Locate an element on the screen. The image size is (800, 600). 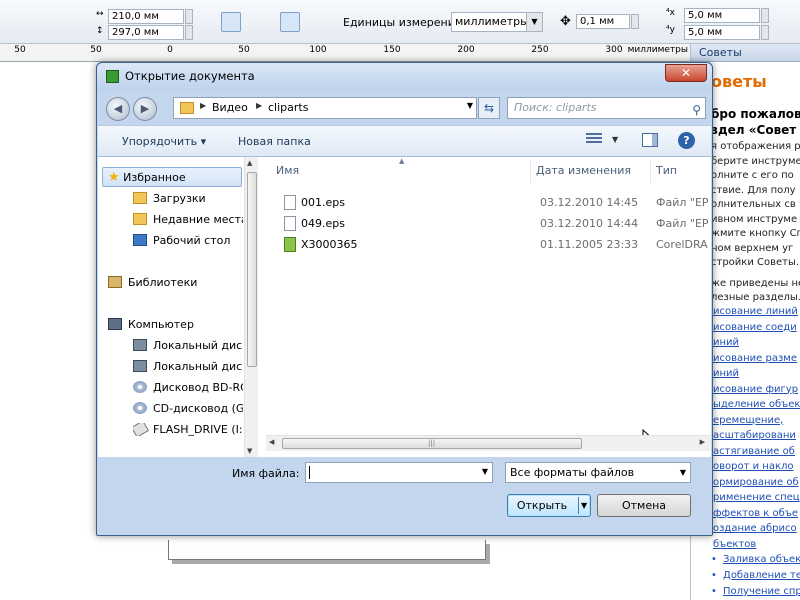
landscape-button is located at coordinates (255, 22).